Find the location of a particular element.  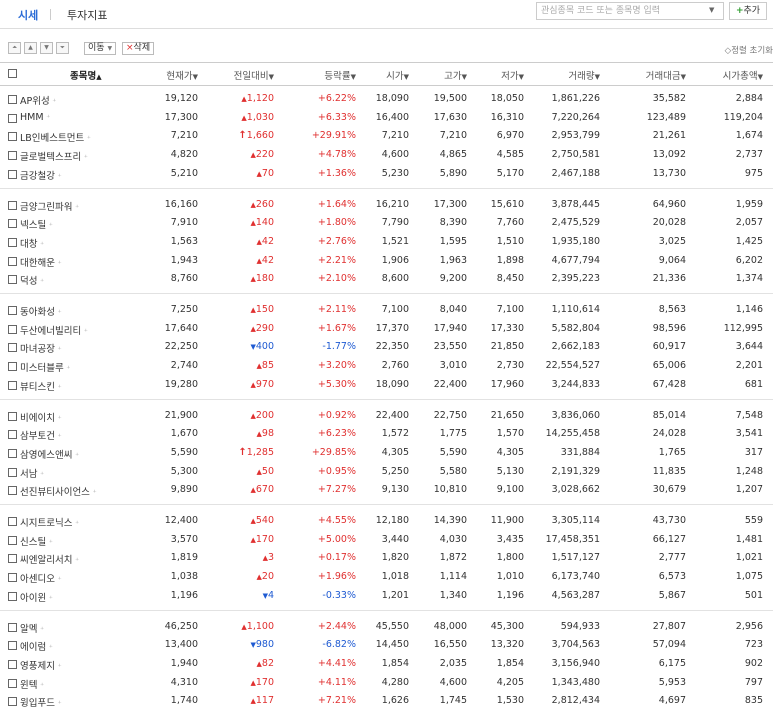

header-low: 저가▼ is located at coordinates (512, 75).